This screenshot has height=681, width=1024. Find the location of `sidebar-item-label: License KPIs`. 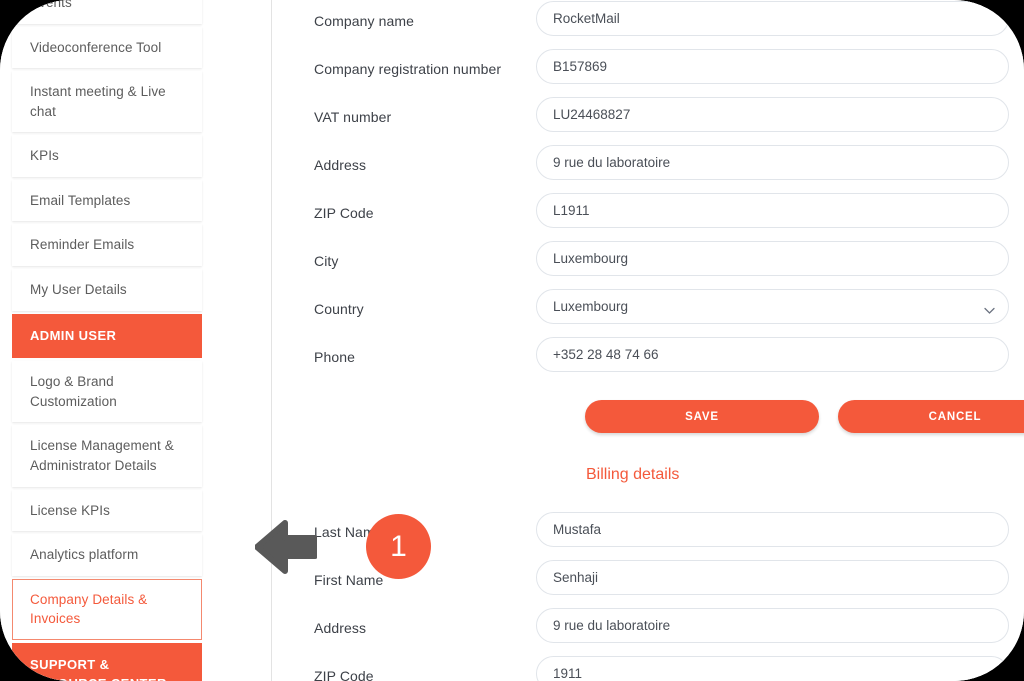

sidebar-item-label: License KPIs is located at coordinates (70, 510).